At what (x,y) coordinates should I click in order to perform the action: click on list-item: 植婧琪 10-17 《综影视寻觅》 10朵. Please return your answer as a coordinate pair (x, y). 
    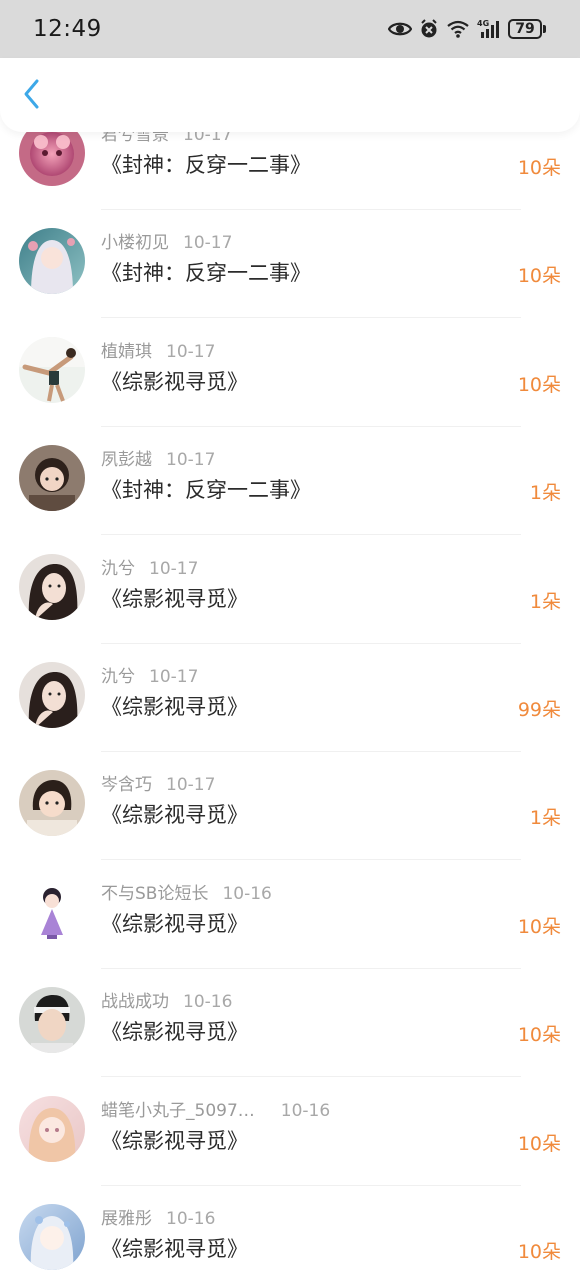
    Looking at the image, I should click on (290, 392).